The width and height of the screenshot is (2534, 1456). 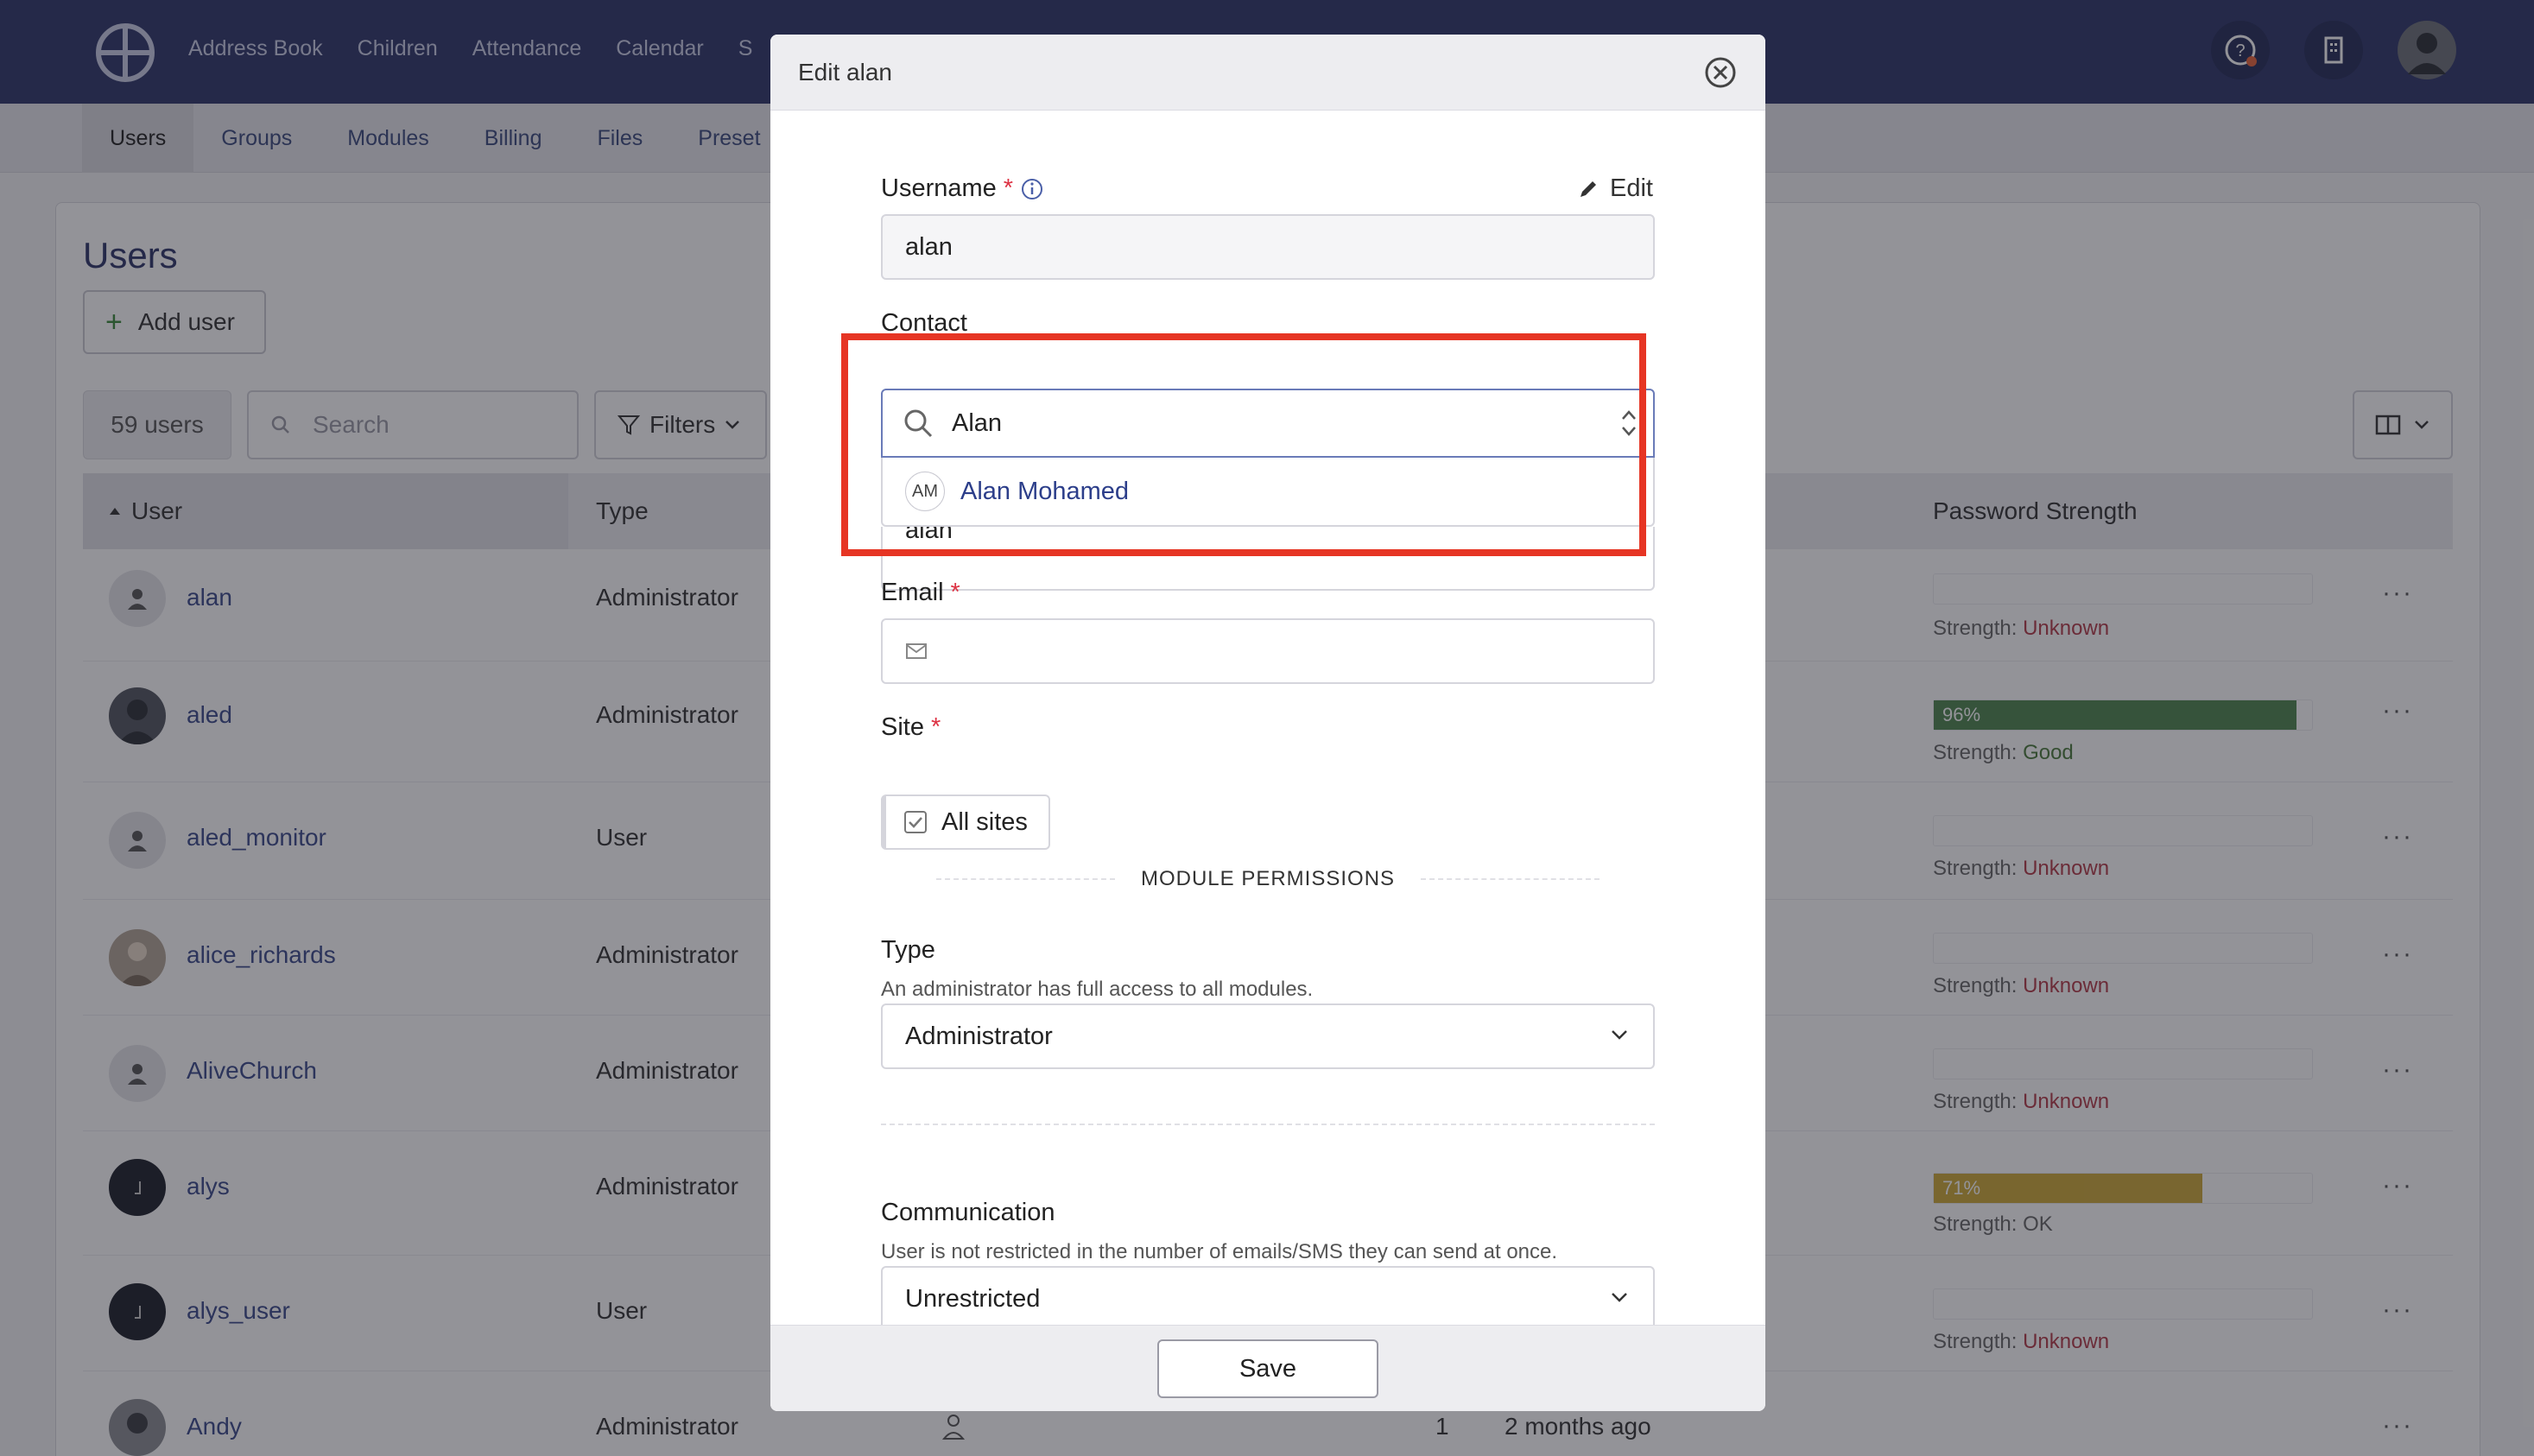 What do you see at coordinates (1268, 879) in the screenshot?
I see `module-permissions-divider: MODULE PERMISSIONS` at bounding box center [1268, 879].